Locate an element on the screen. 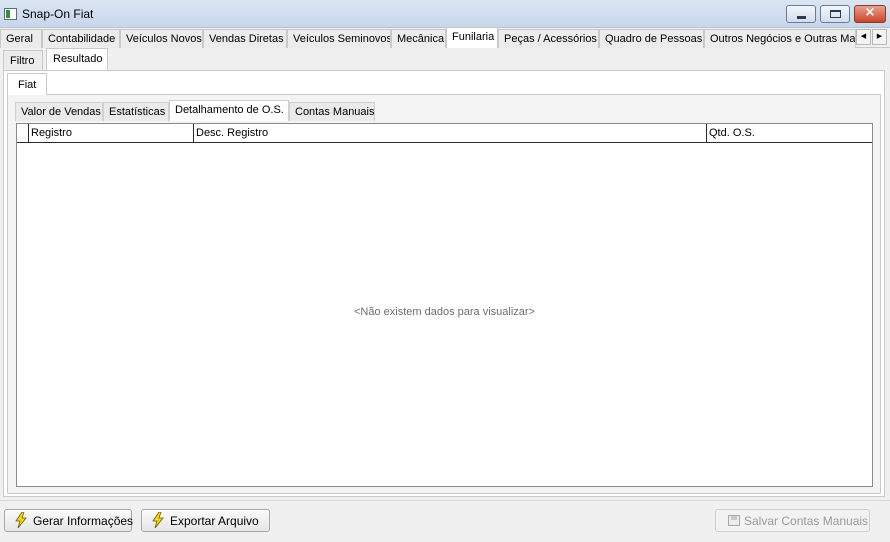 The height and width of the screenshot is (542, 890). tab-valor-de-vendas: Valor de Vendas is located at coordinates (59, 111).